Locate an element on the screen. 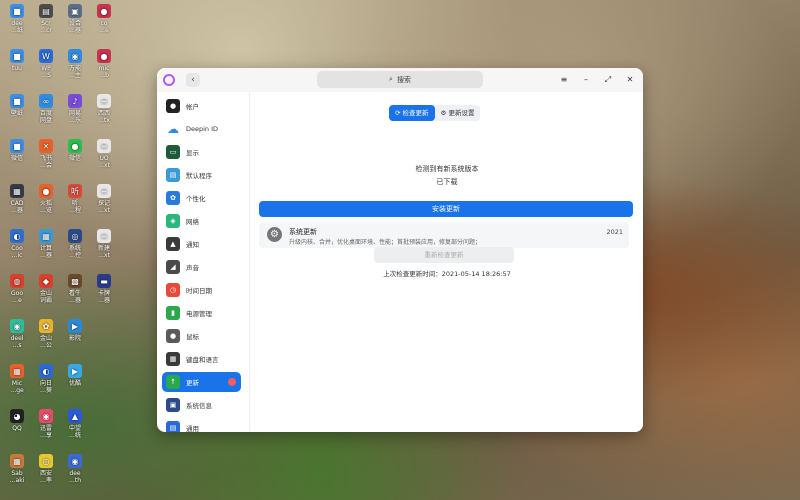  sidebar-item: ◢ 声音 is located at coordinates (201, 267).